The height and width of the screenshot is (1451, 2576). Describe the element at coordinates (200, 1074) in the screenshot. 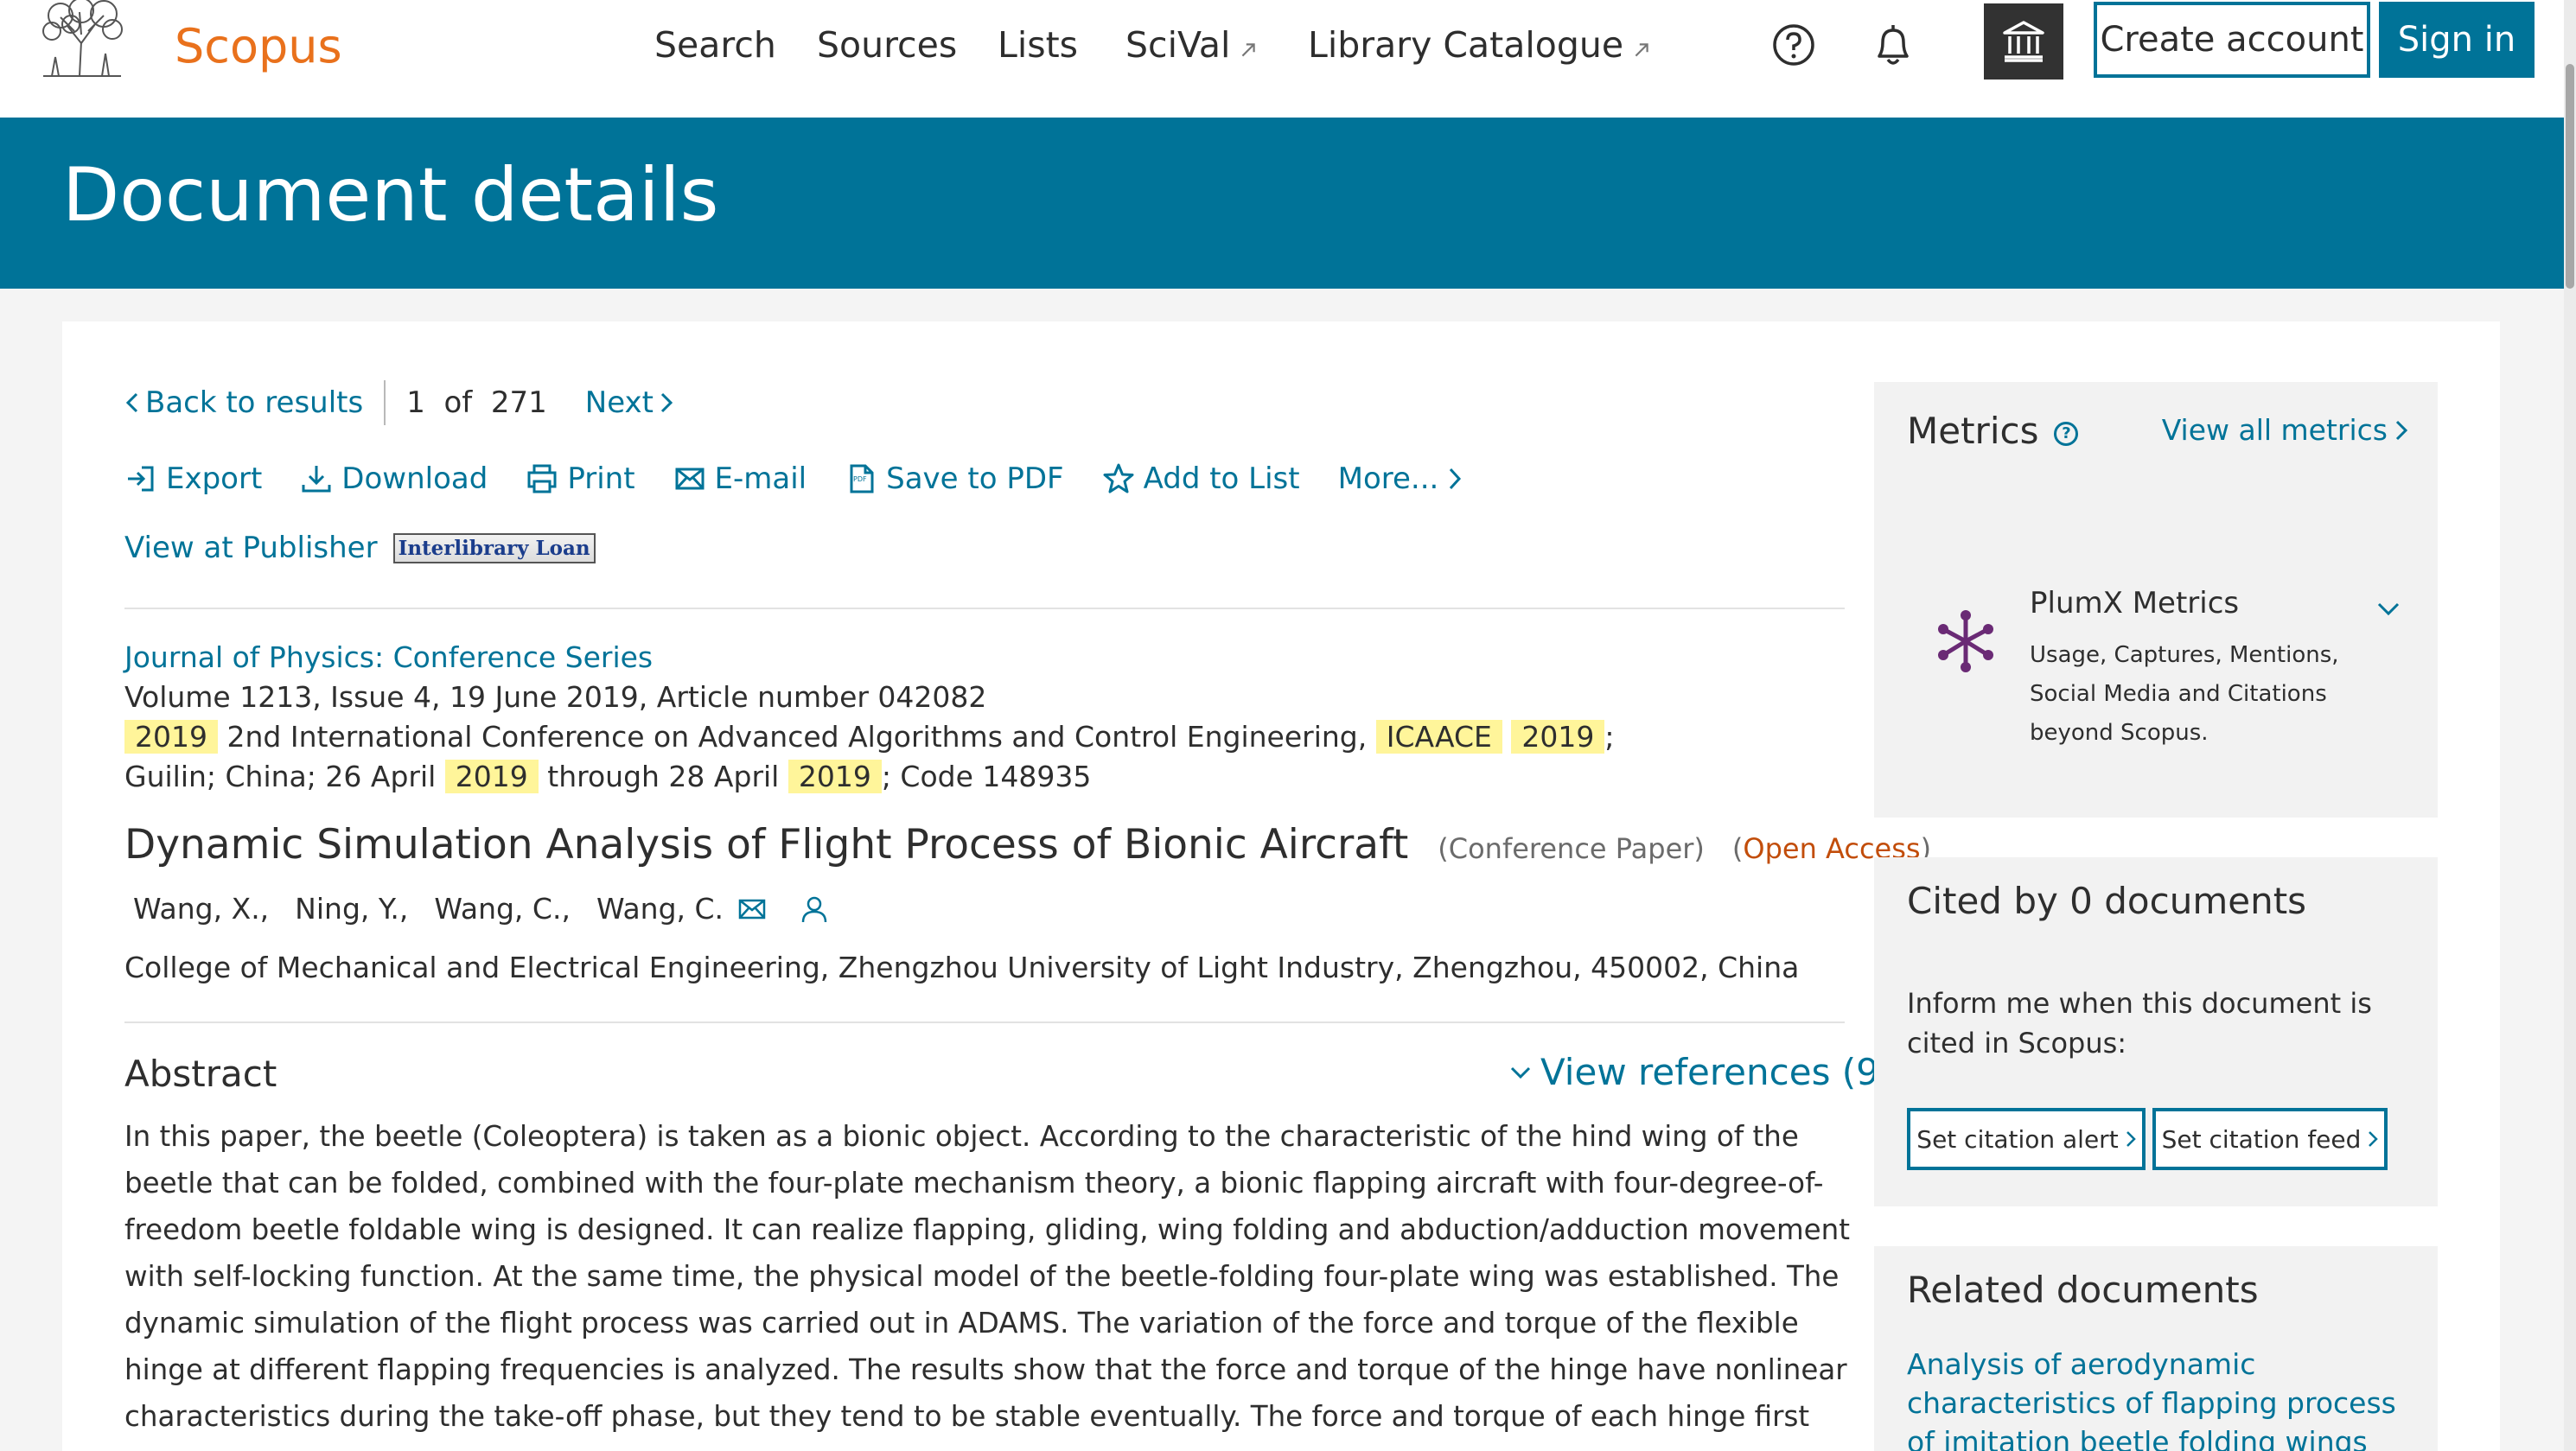

I see `abstract-heading: Abstract` at that location.